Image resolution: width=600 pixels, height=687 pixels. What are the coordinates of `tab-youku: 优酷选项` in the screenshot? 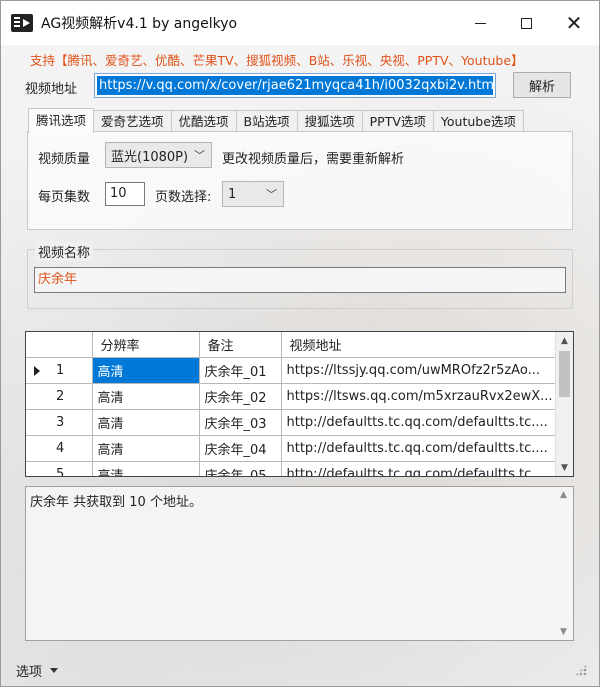 It's located at (203, 121).